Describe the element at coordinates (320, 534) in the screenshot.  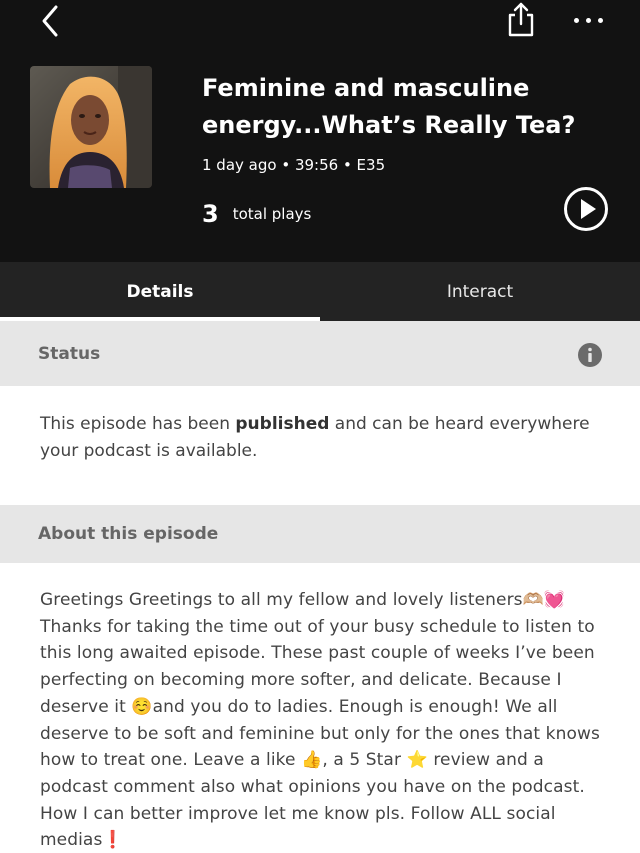
I see `about-heading: About this episode` at that location.